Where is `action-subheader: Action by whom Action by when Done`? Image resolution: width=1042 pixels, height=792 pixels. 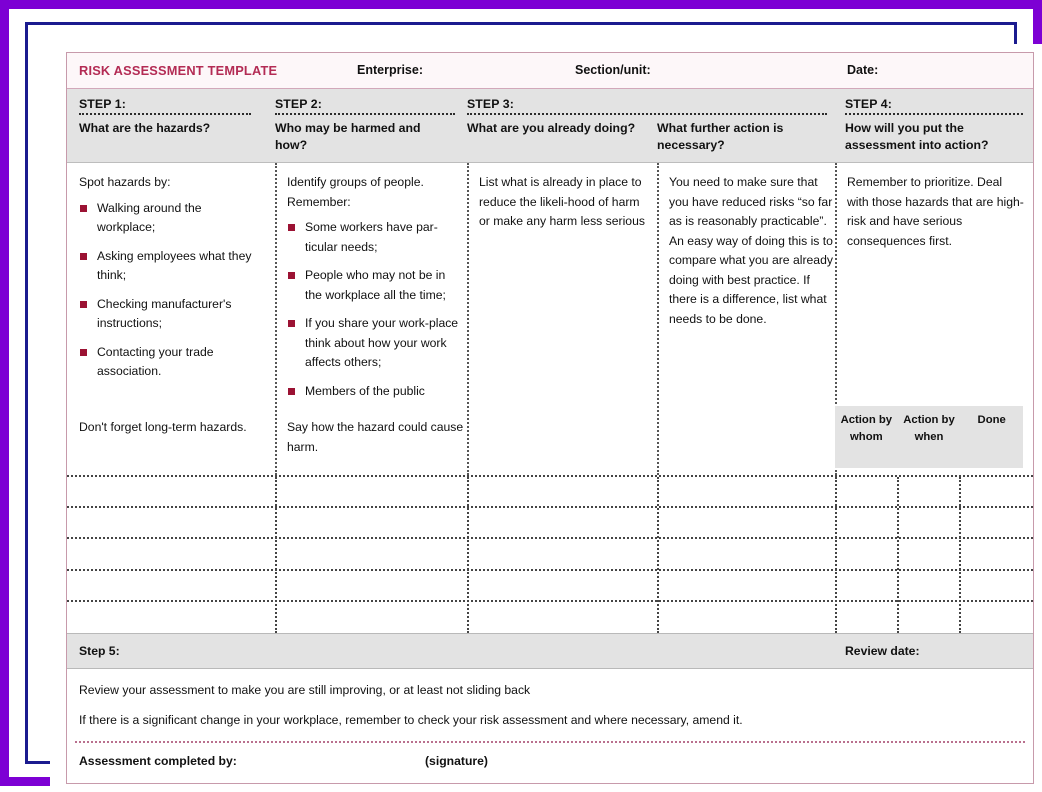 action-subheader: Action by whom Action by when Done is located at coordinates (929, 437).